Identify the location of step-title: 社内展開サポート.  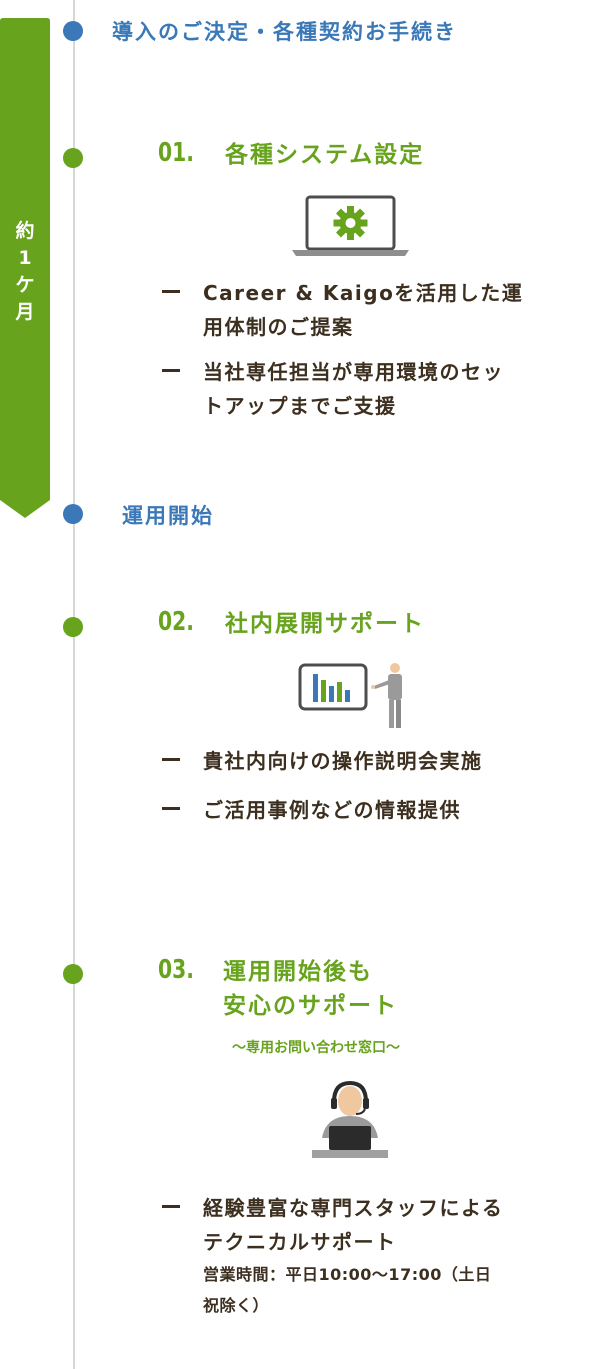
(325, 624).